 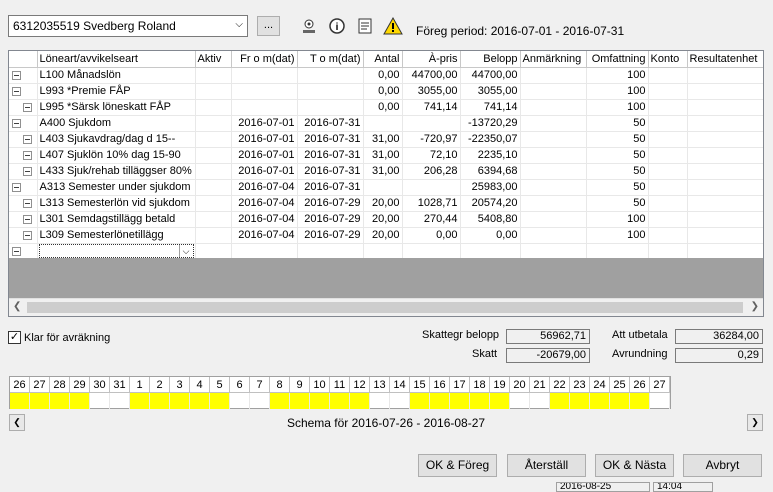 I want to click on calendar-day: 1, so click(x=140, y=385).